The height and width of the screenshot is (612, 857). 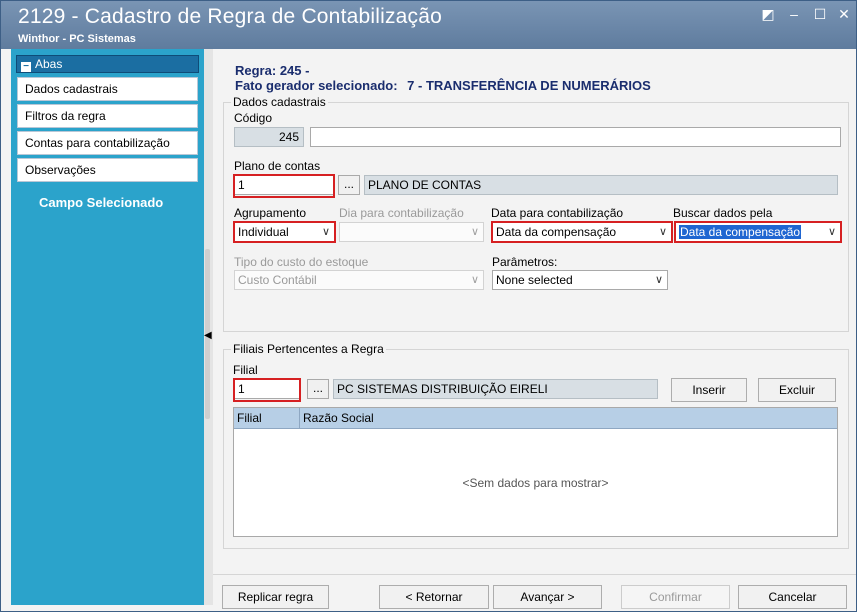 What do you see at coordinates (256, 70) in the screenshot?
I see `rule-label: Regra:` at bounding box center [256, 70].